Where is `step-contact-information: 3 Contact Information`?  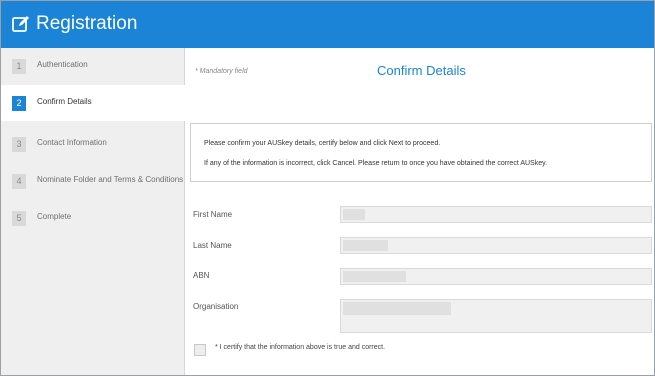
step-contact-information: 3 Contact Information is located at coordinates (92, 144).